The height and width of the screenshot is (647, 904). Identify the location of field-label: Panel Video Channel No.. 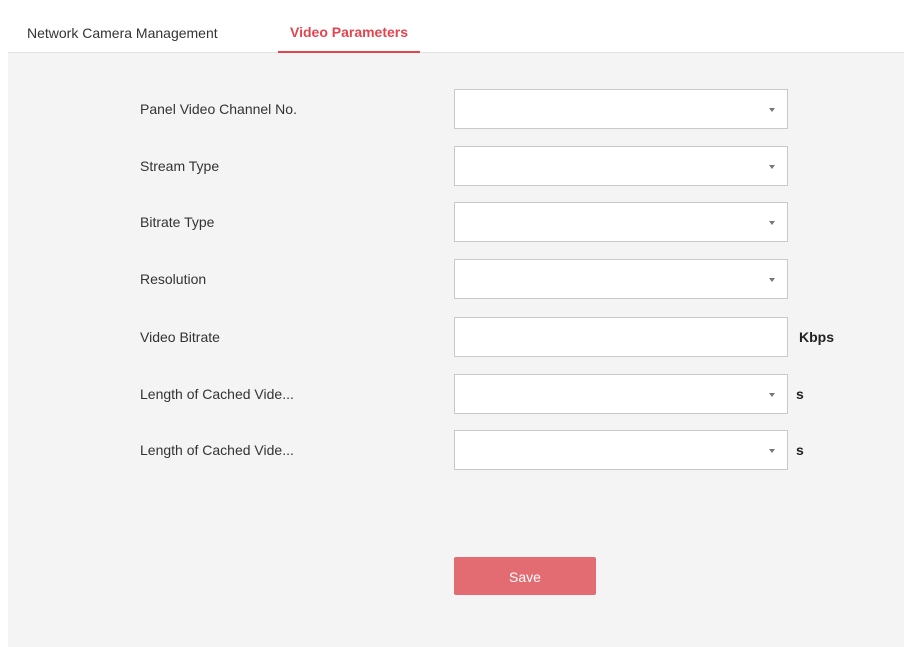
(218, 109).